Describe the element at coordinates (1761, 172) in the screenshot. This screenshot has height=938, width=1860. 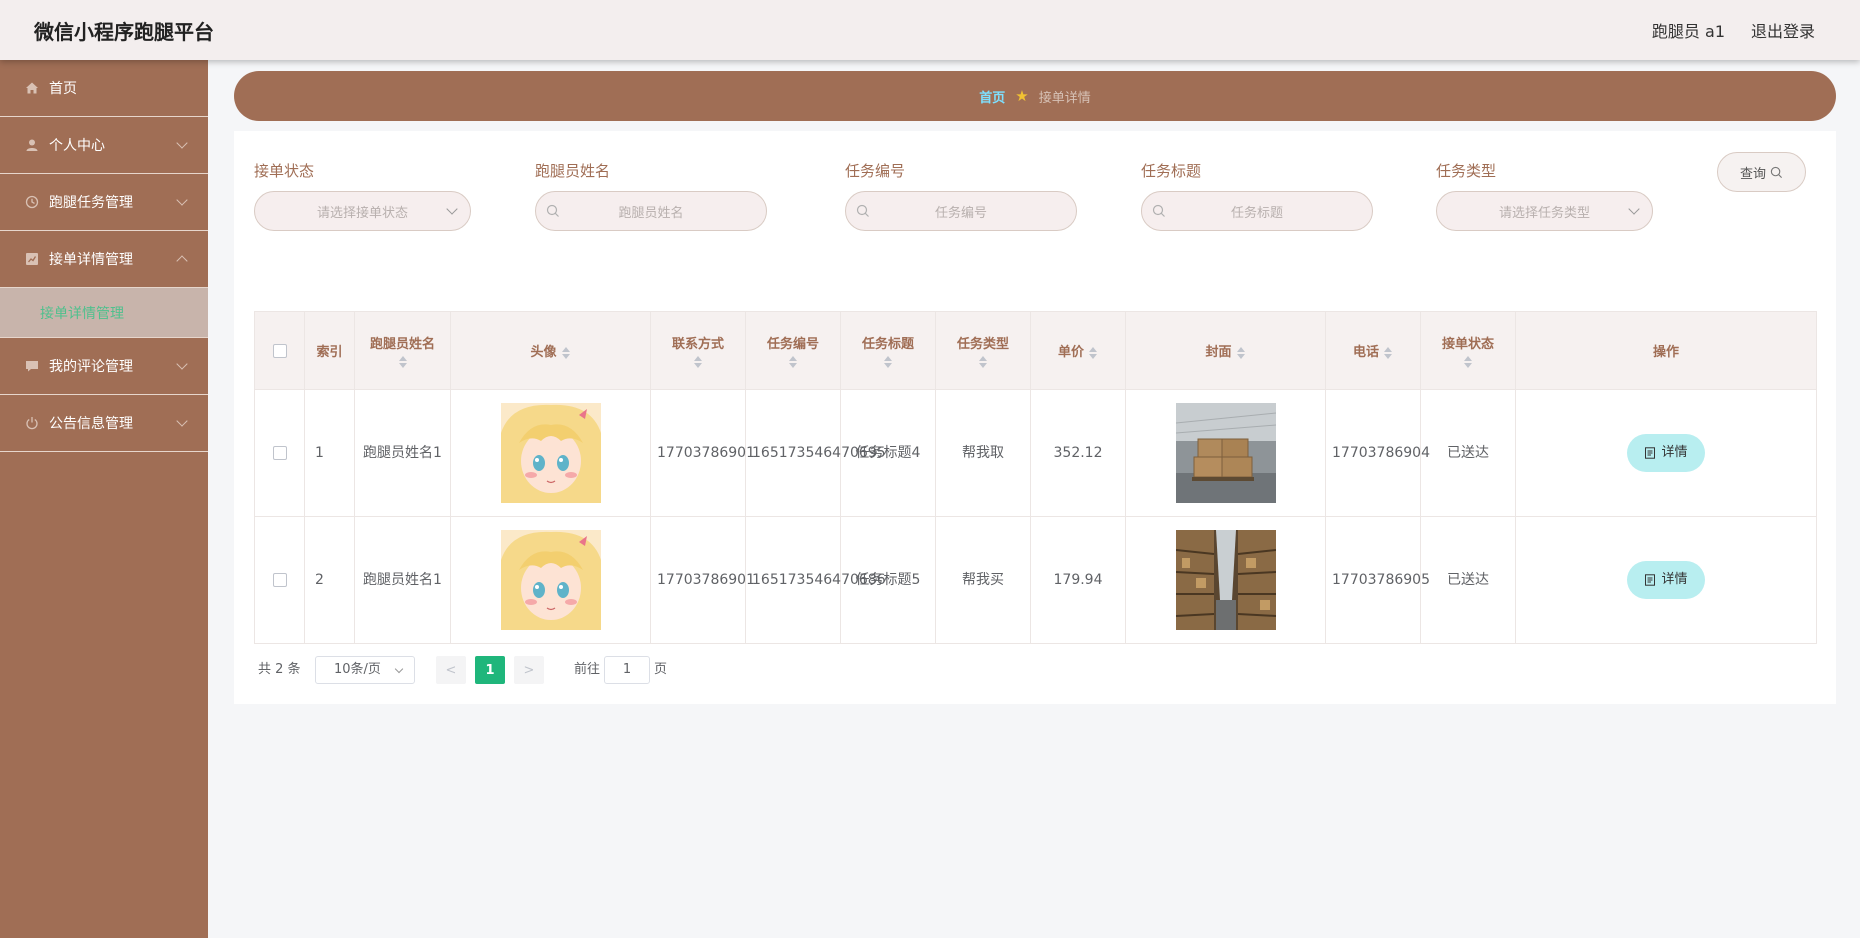
I see `query-button: 查询` at that location.